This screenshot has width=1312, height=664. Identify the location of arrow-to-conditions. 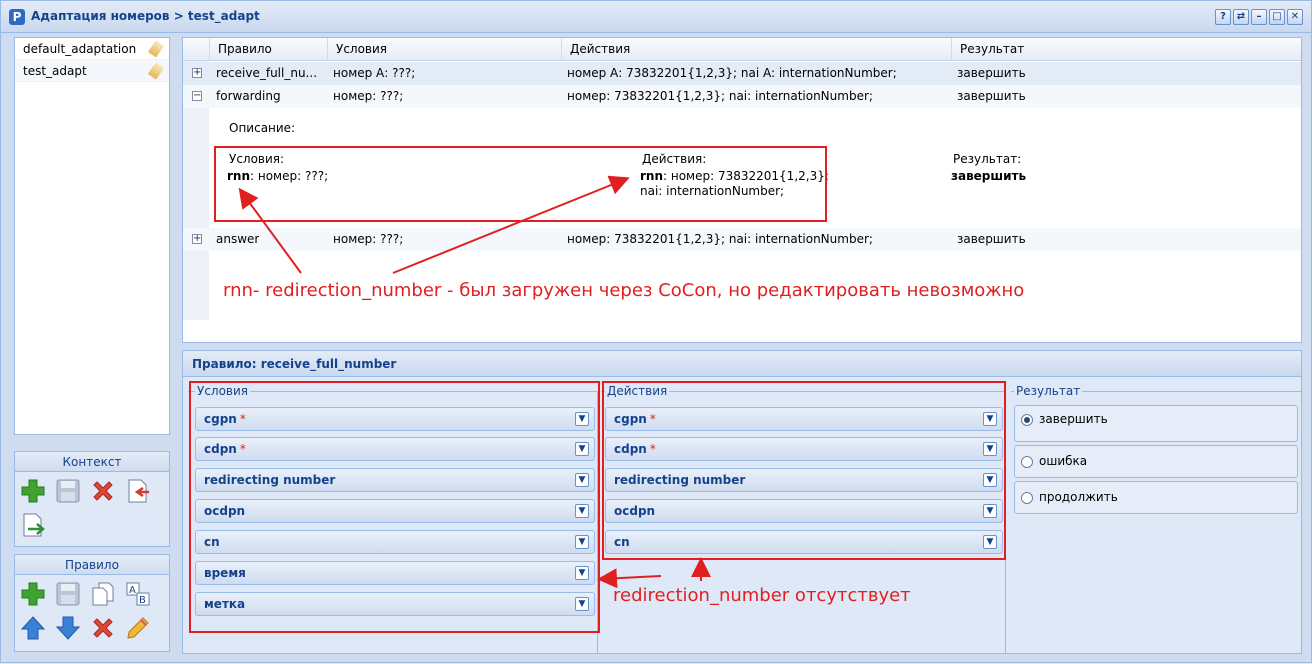
(270, 230).